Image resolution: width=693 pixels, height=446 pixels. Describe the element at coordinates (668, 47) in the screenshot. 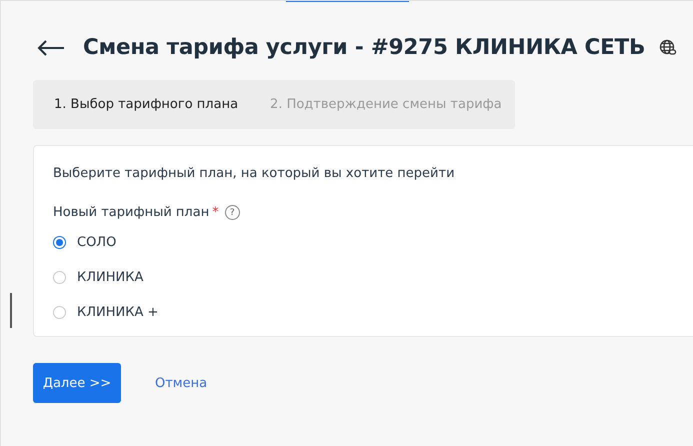

I see `globe-icon` at that location.